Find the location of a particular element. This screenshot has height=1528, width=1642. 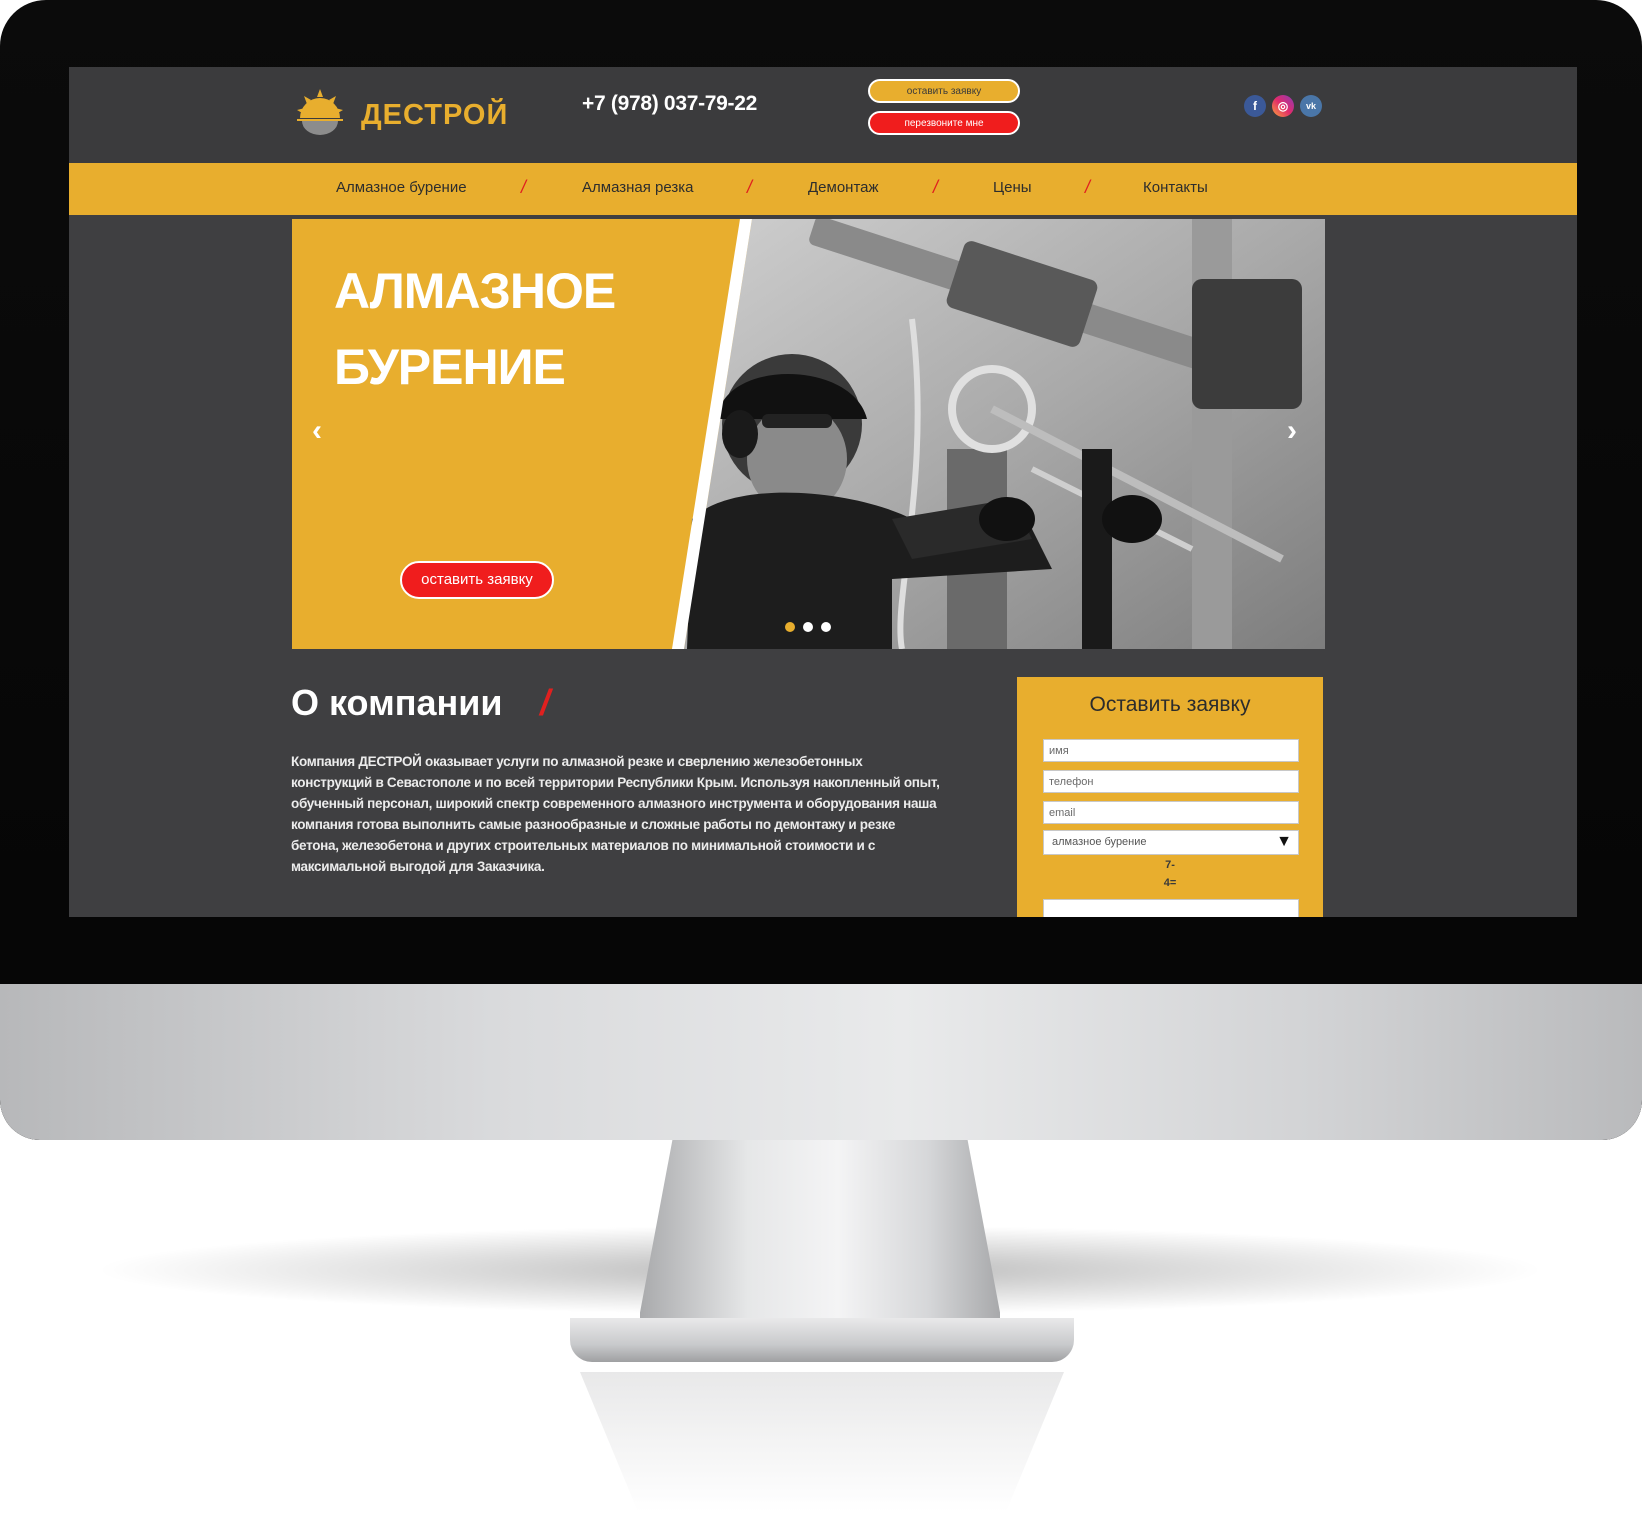

nav-item-diamond-drilling: Алмазное бурение is located at coordinates (401, 187).